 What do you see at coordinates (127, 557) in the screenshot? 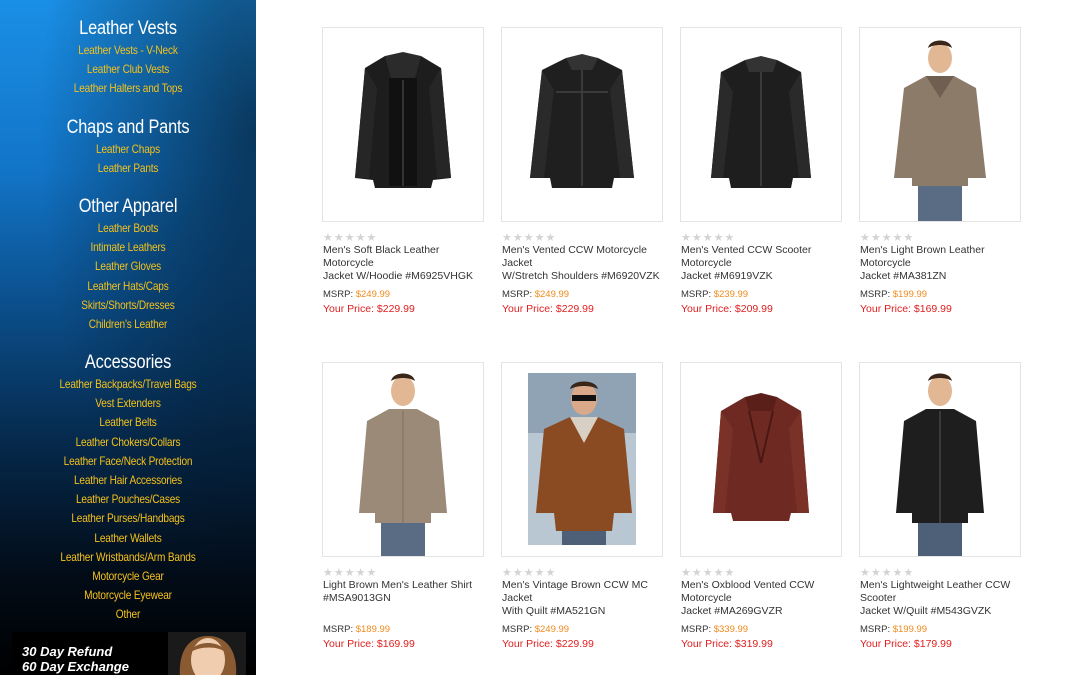
I see `nav-link: Leather Wristbands/Arm Bands` at bounding box center [127, 557].